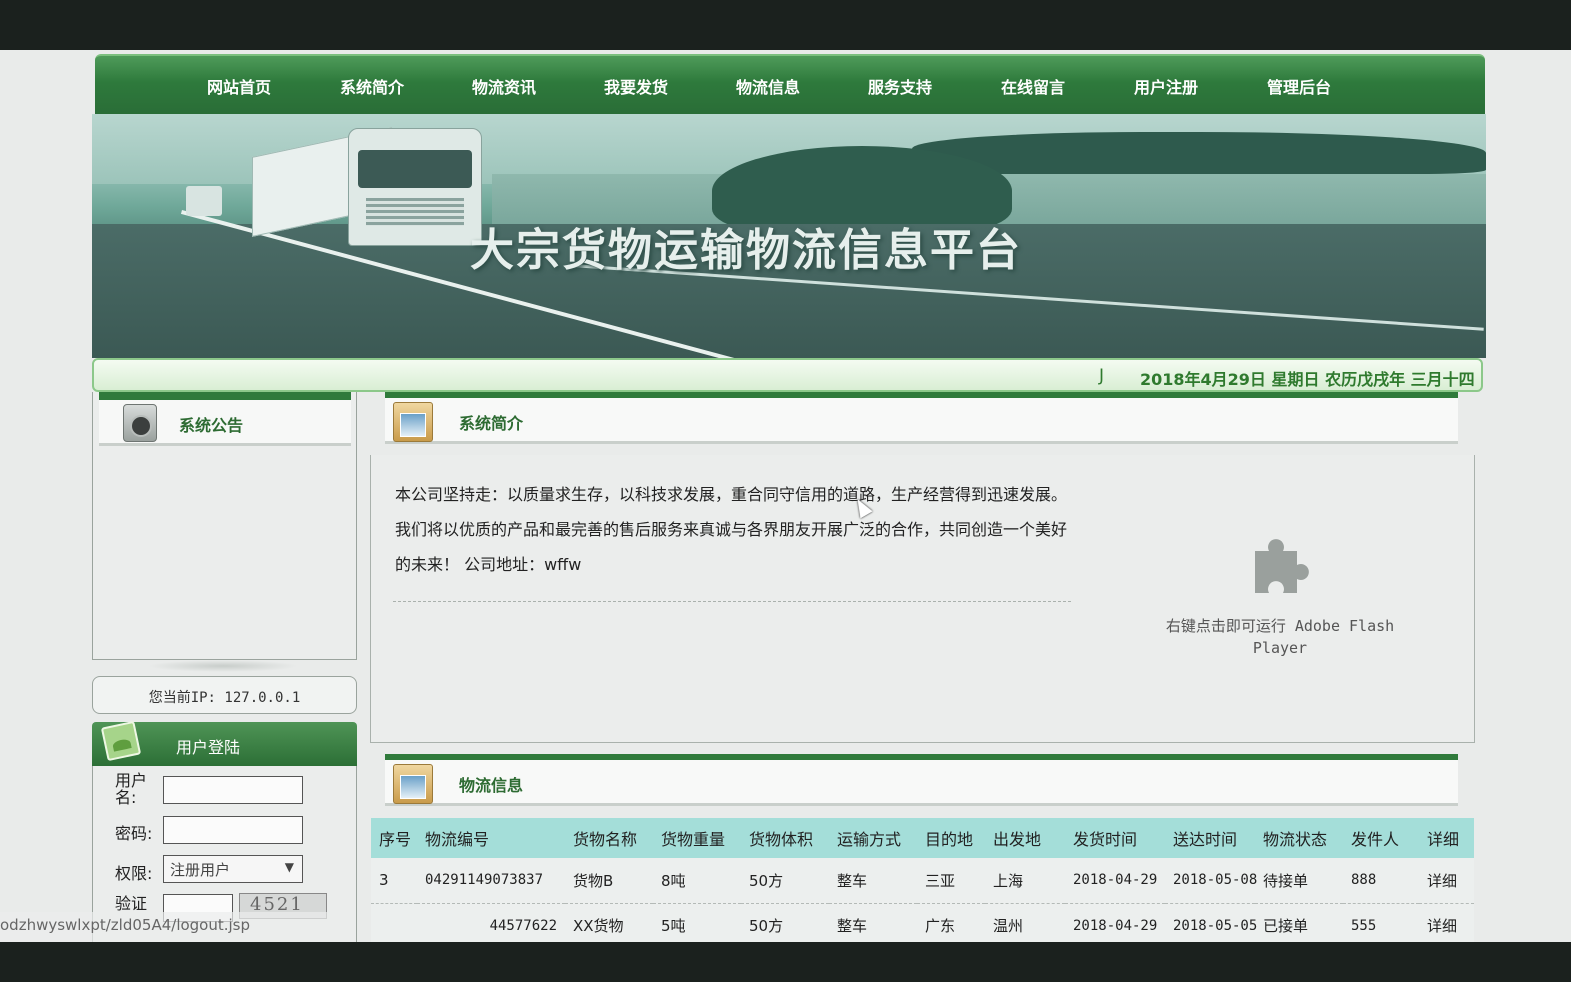 This screenshot has height=982, width=1571. What do you see at coordinates (1025, 881) in the screenshot?
I see `cell-origin: 上海` at bounding box center [1025, 881].